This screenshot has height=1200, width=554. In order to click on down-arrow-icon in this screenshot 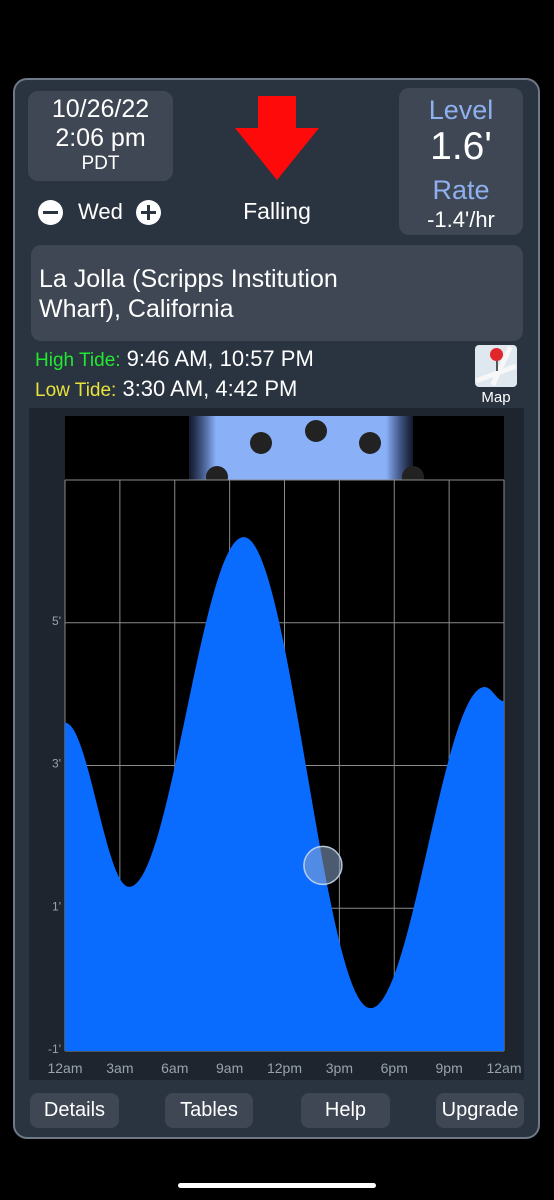, I will do `click(277, 138)`.